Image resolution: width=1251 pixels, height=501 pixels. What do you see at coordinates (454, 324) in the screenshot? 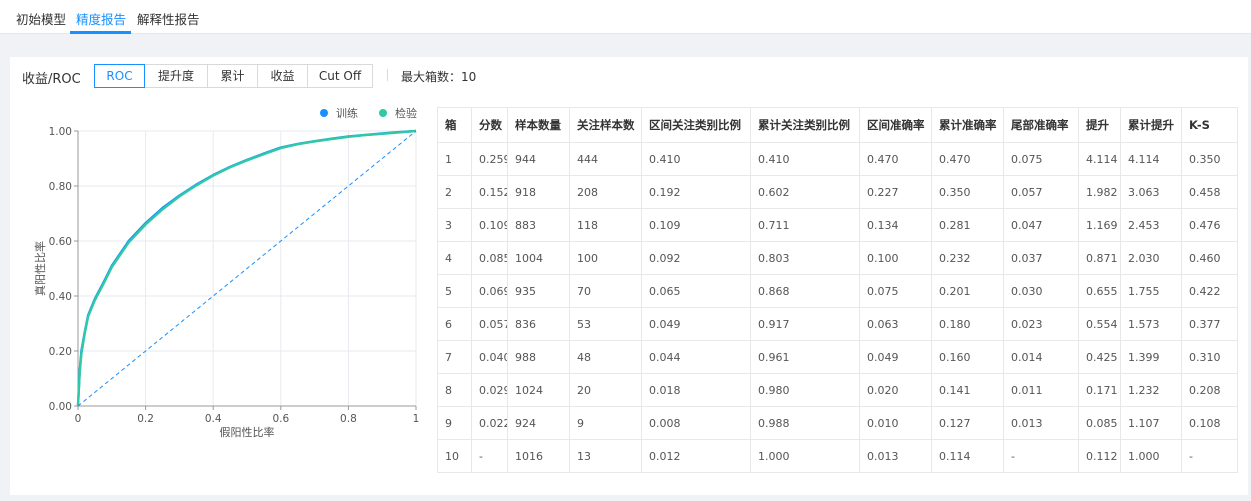
I see `table-cell: 6` at bounding box center [454, 324].